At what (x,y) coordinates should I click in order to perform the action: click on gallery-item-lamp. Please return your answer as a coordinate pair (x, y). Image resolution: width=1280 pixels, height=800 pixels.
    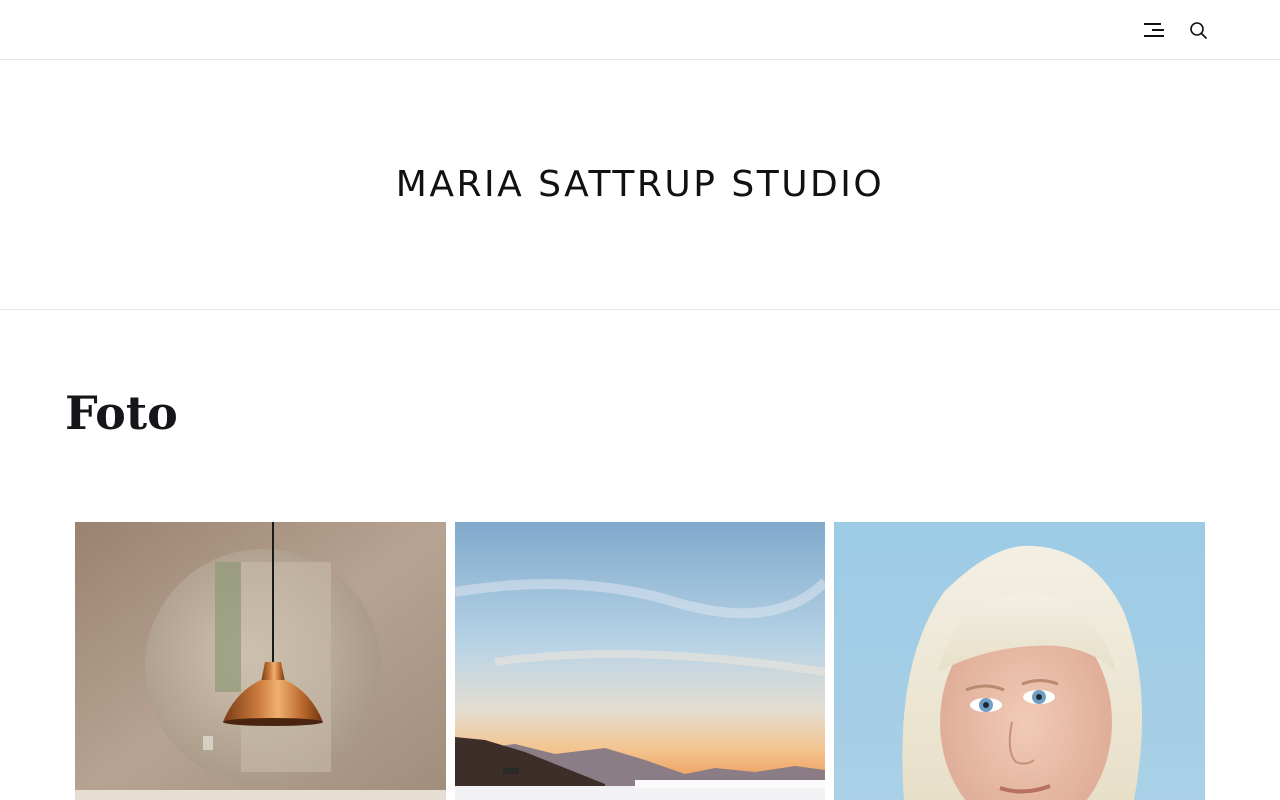
    Looking at the image, I should click on (260, 661).